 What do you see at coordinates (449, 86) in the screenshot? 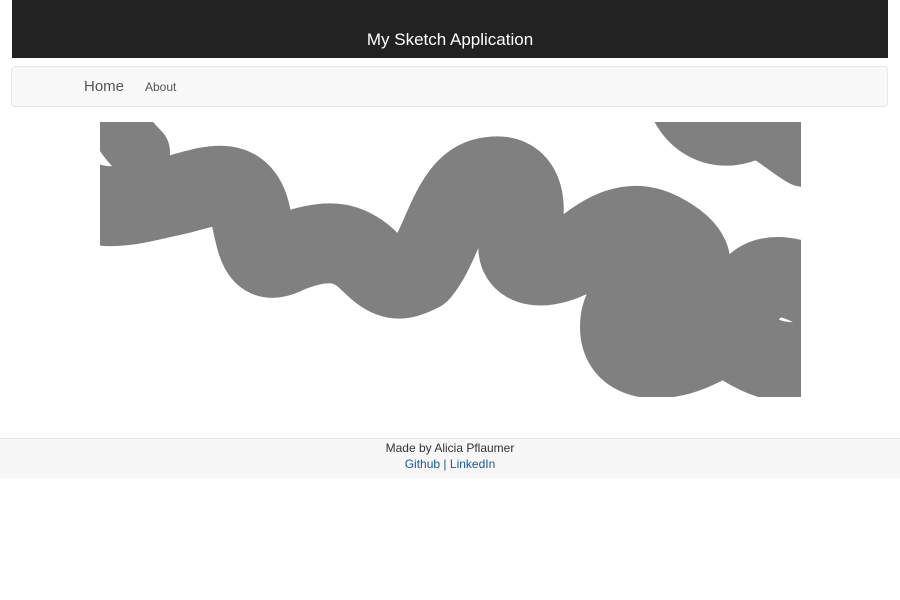
I see `navbar: Home About` at bounding box center [449, 86].